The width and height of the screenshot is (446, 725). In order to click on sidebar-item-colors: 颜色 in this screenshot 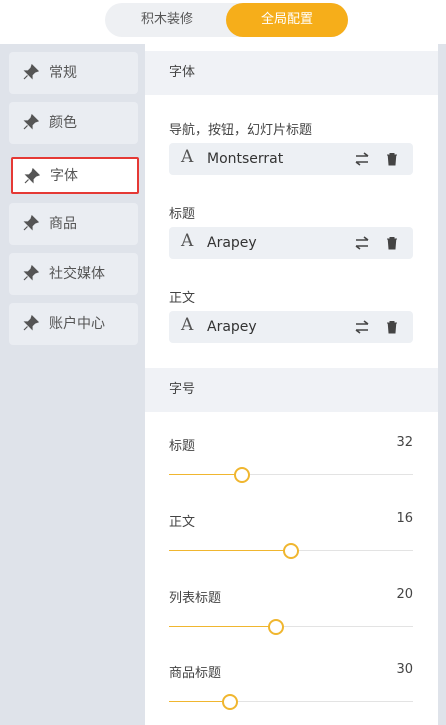, I will do `click(73, 123)`.